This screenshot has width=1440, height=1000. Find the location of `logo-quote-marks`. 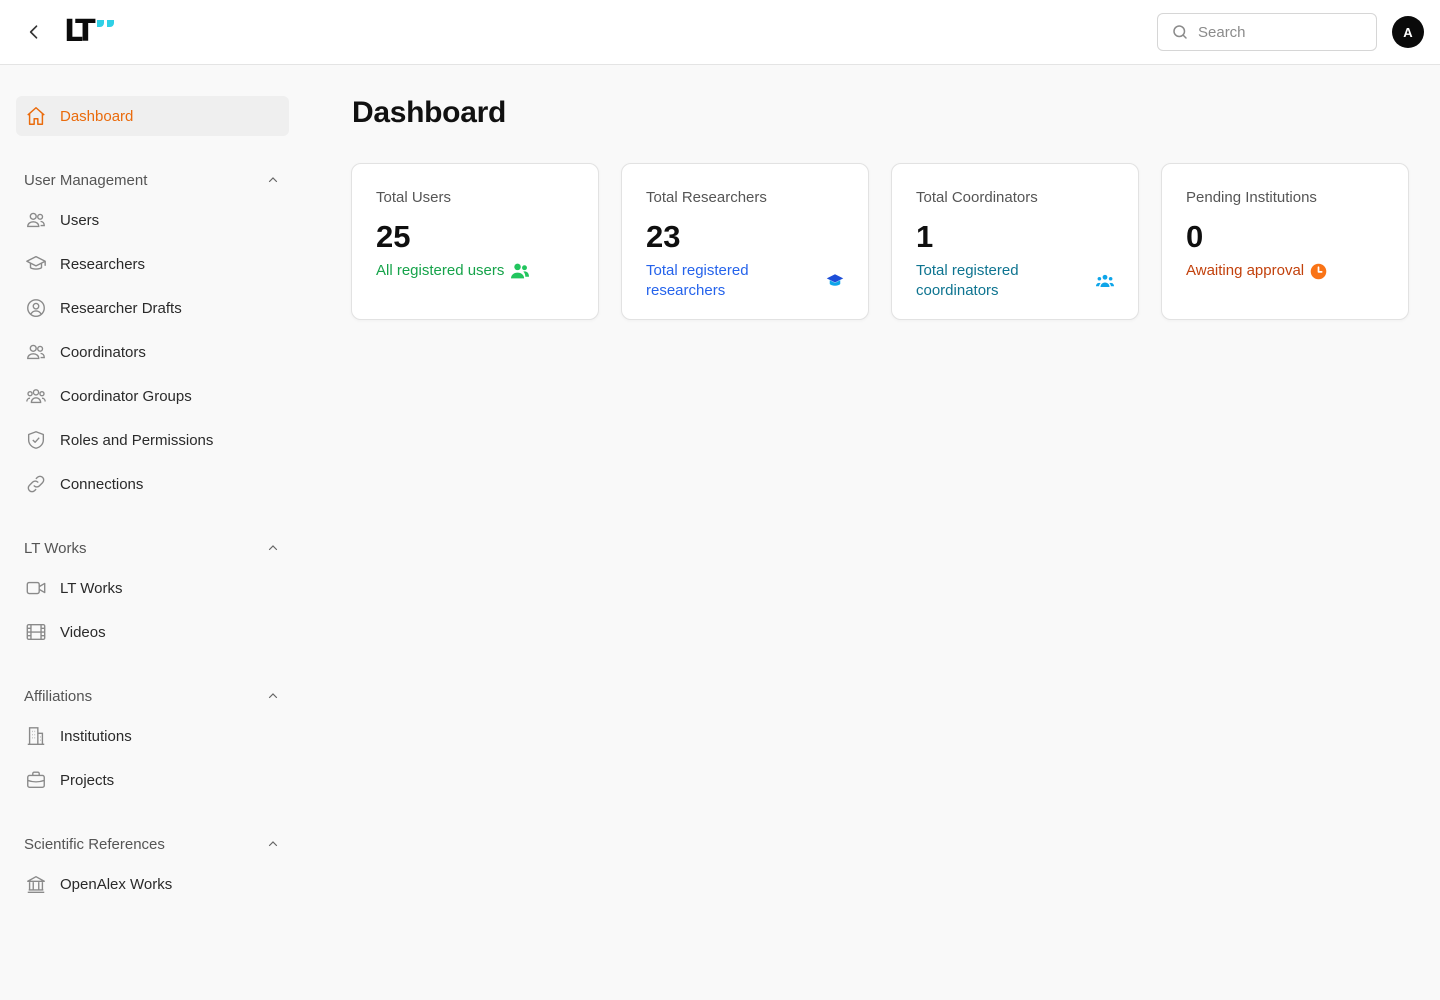

logo-quote-marks is located at coordinates (105, 23).